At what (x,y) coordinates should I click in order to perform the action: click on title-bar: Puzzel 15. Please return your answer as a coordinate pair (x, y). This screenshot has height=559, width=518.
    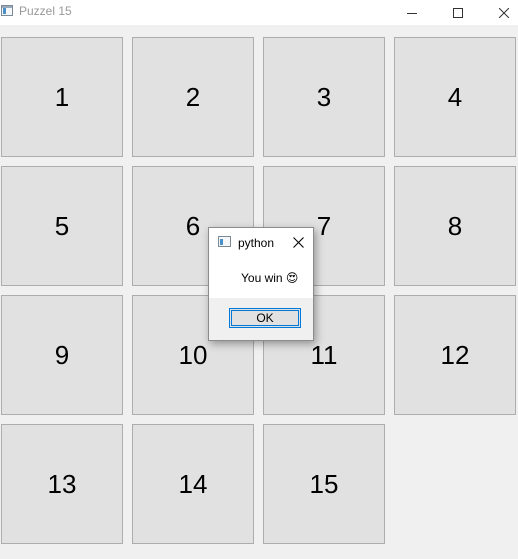
    Looking at the image, I should click on (259, 12).